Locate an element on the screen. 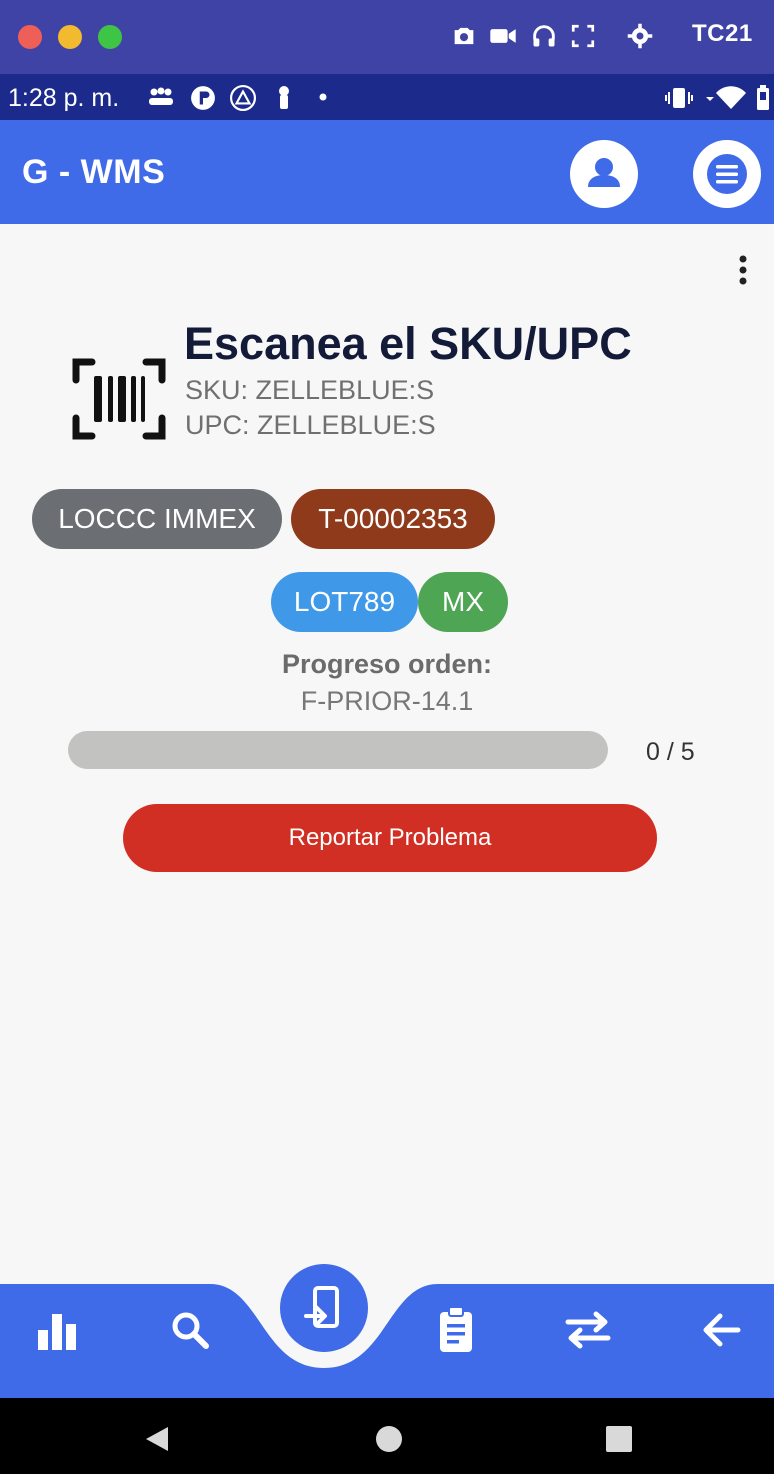 This screenshot has width=774, height=1474. back-arrow-icon is located at coordinates (722, 1330).